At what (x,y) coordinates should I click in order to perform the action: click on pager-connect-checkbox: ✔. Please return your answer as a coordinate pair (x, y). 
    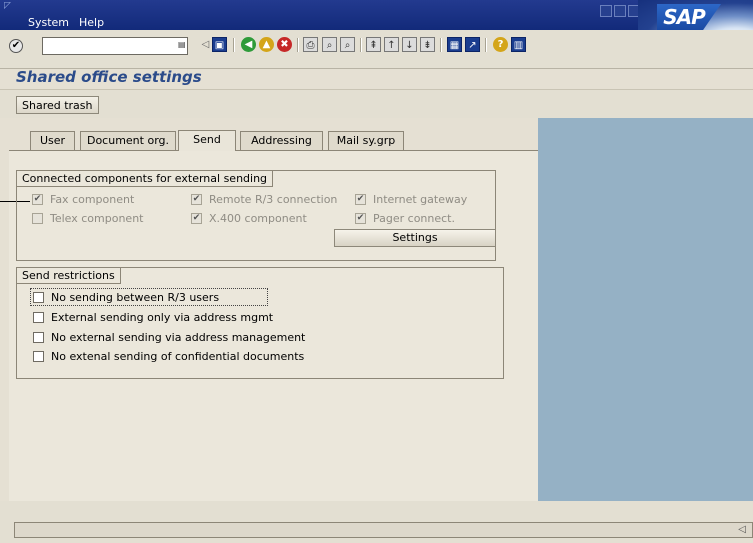
    Looking at the image, I should click on (360, 218).